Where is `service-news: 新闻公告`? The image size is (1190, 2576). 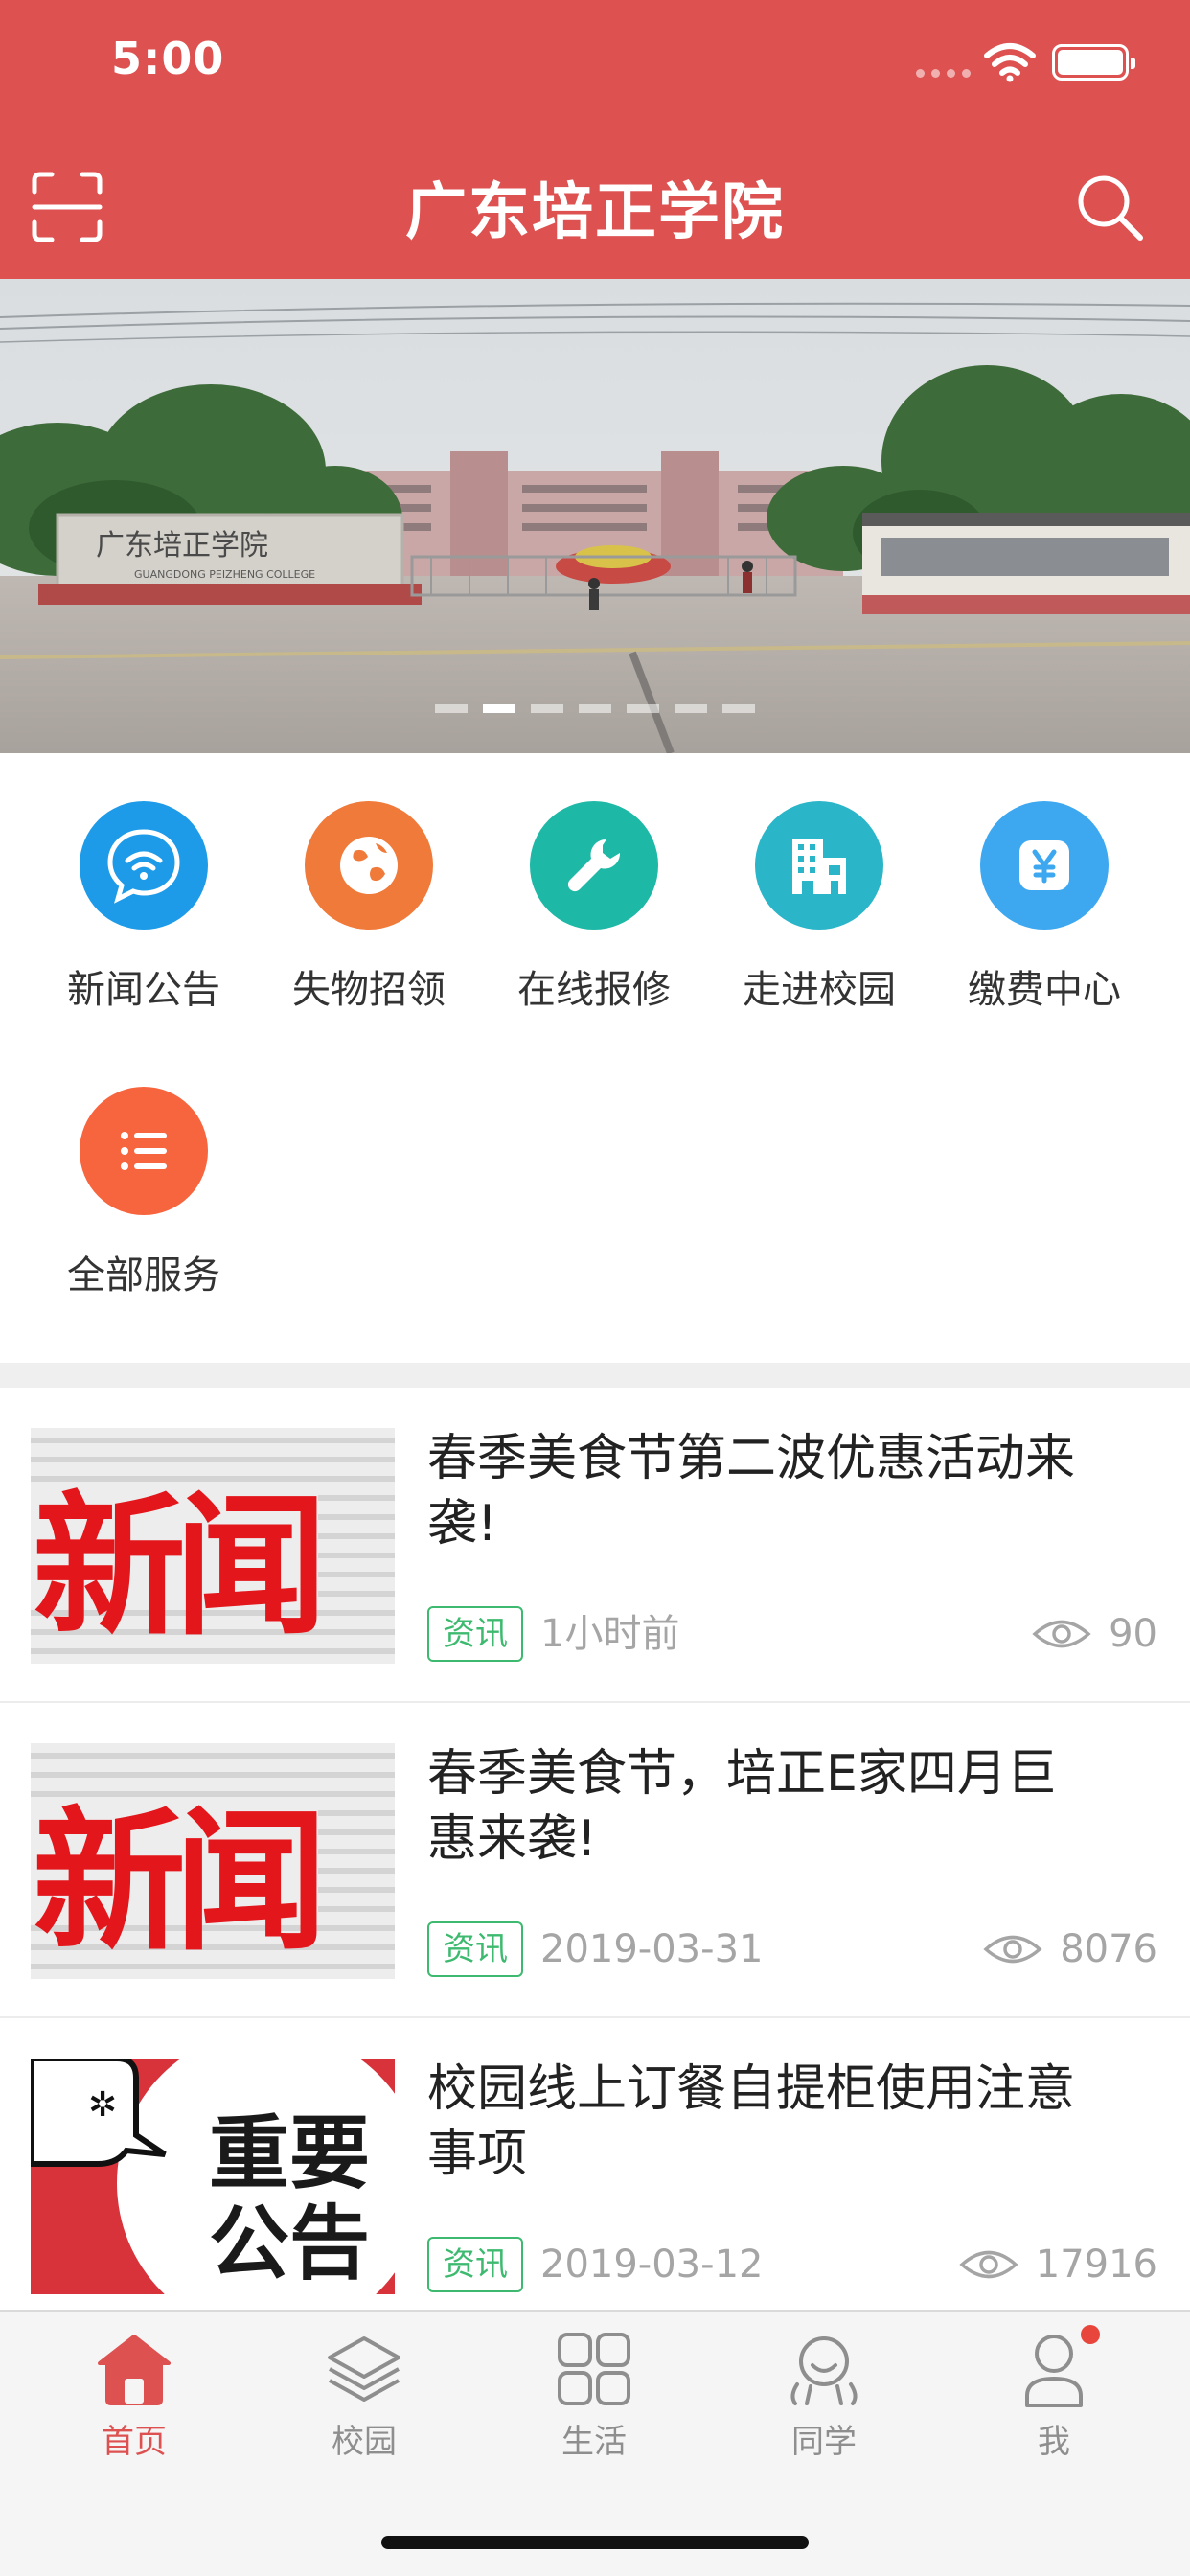 service-news: 新闻公告 is located at coordinates (144, 907).